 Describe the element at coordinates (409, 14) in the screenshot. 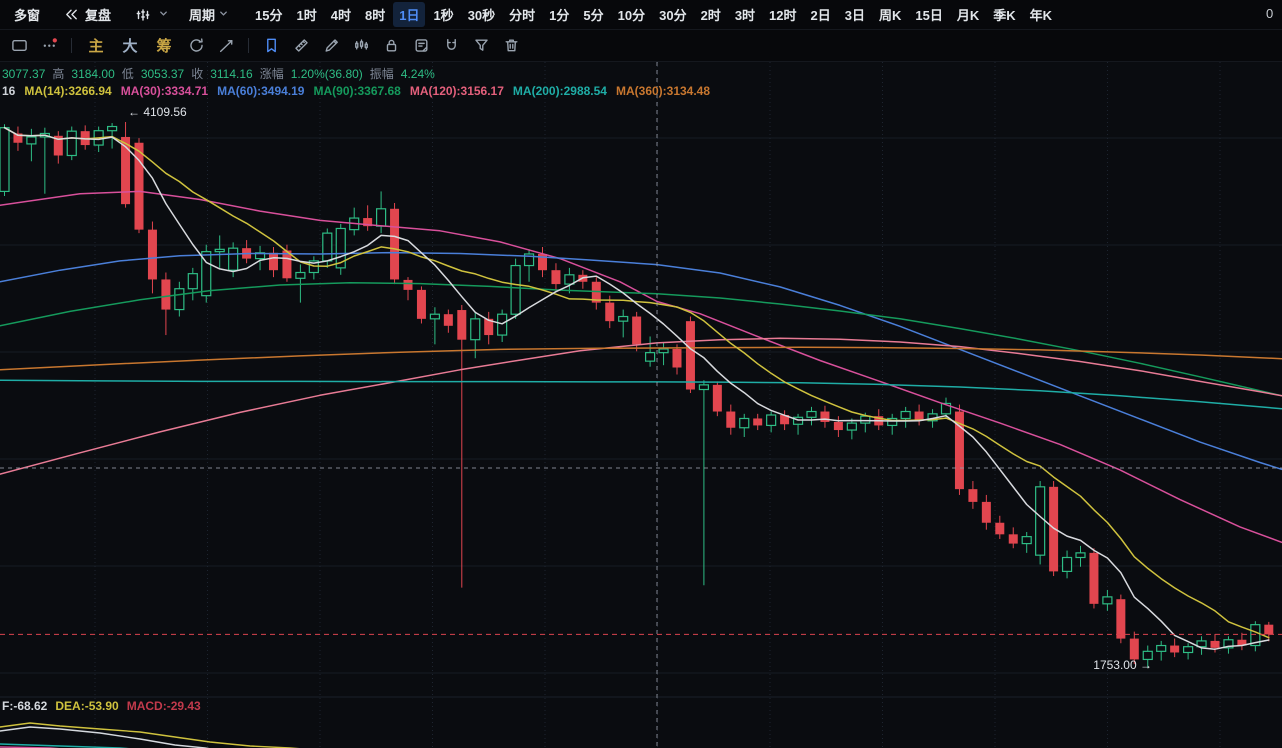

I see `period-button-1日: 1日` at that location.